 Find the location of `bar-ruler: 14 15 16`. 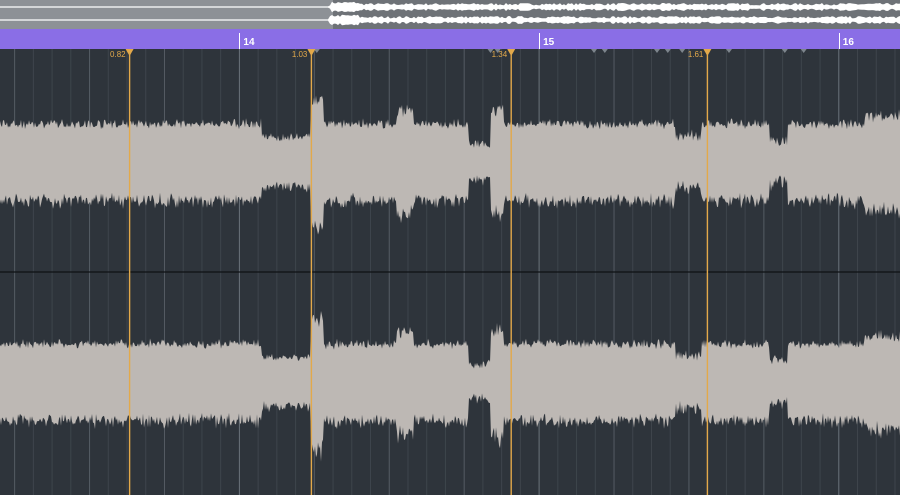

bar-ruler: 14 15 16 is located at coordinates (450, 39).